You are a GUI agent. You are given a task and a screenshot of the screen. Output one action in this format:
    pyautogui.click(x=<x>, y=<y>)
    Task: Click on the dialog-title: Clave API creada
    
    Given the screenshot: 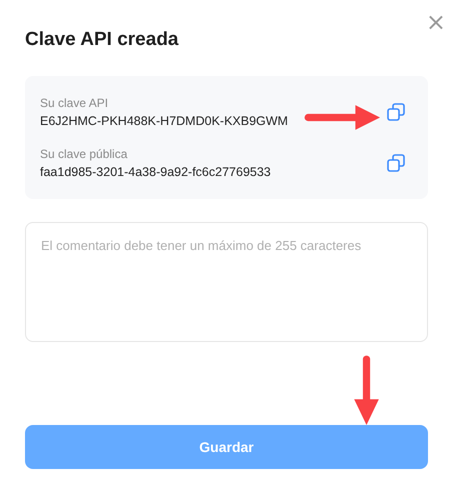 What is the action you would take?
    pyautogui.click(x=101, y=40)
    